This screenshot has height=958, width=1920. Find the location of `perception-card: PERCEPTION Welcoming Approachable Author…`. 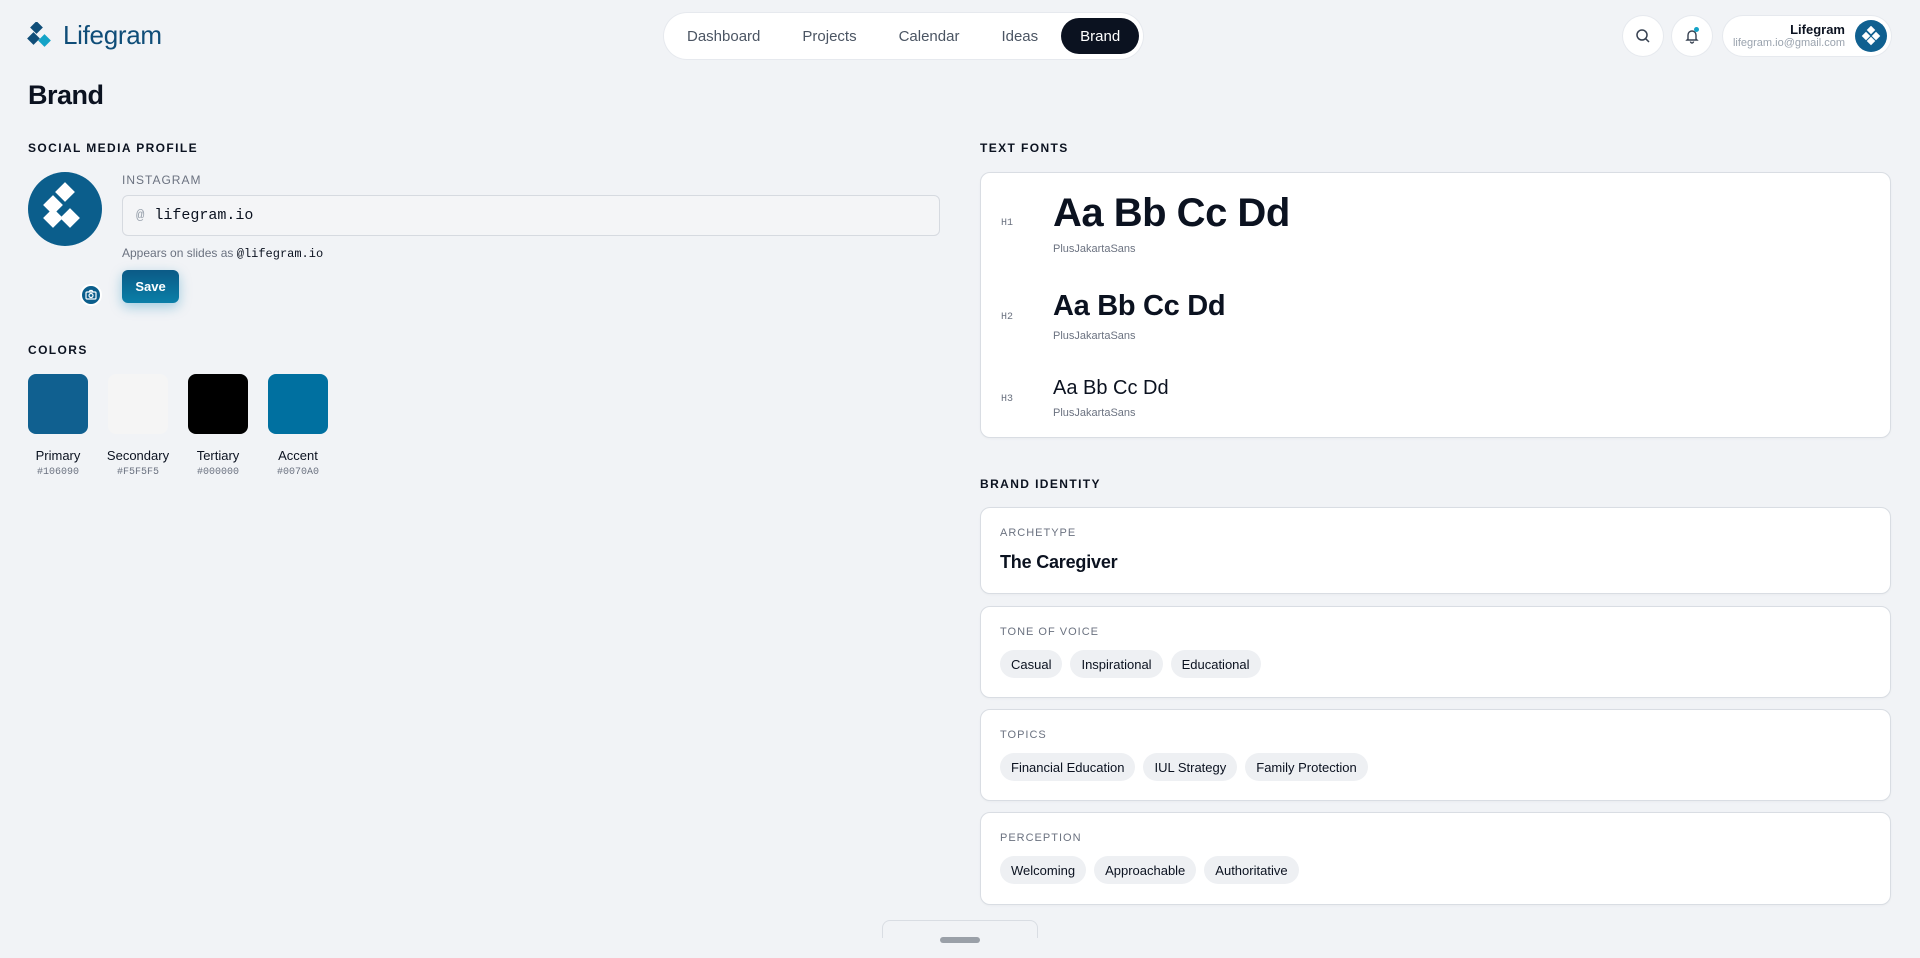

perception-card: PERCEPTION Welcoming Approachable Author… is located at coordinates (1435, 858).